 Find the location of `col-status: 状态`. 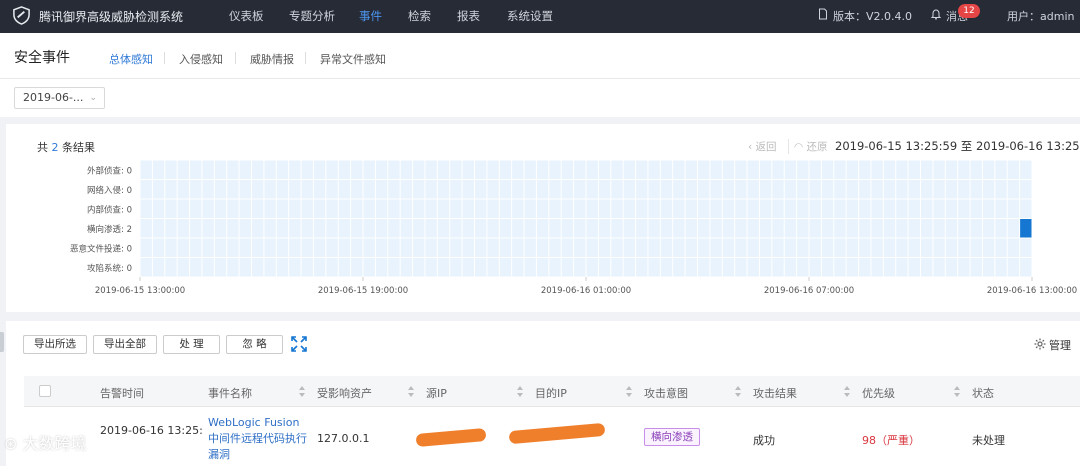

col-status: 状态 is located at coordinates (983, 393).